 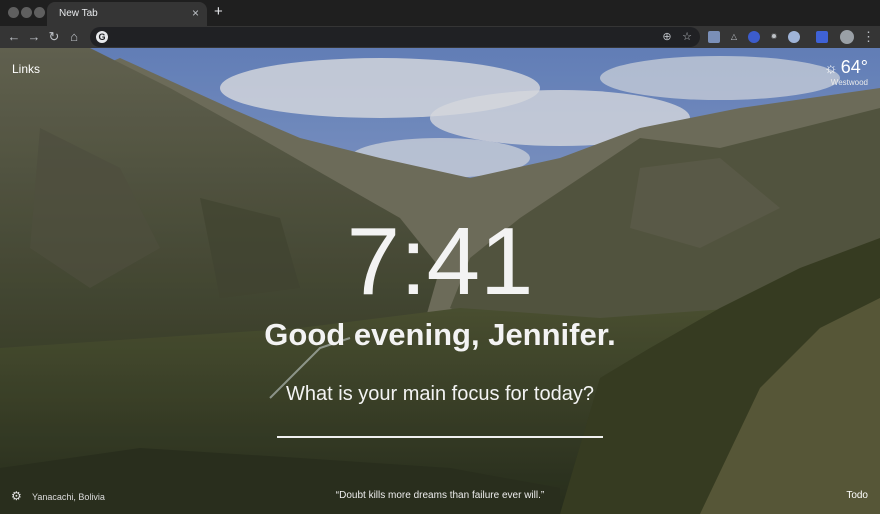 I want to click on extension-4-icon: ✹, so click(x=774, y=37).